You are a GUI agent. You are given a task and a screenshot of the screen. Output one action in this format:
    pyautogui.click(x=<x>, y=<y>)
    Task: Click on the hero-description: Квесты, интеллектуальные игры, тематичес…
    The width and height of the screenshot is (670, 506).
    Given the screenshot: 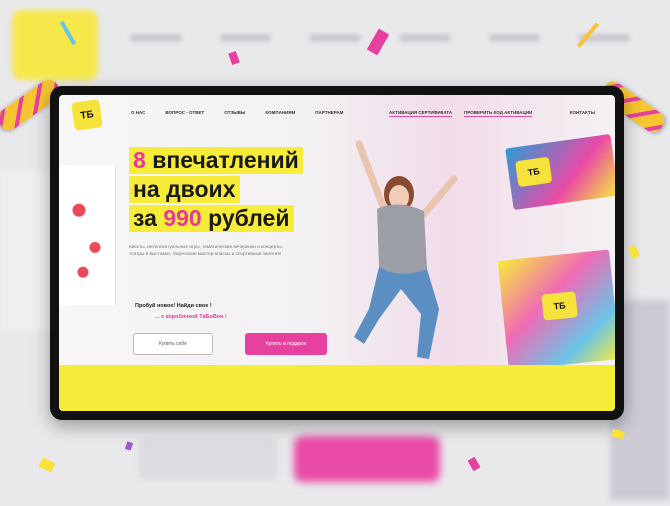 What is the action you would take?
    pyautogui.click(x=206, y=250)
    